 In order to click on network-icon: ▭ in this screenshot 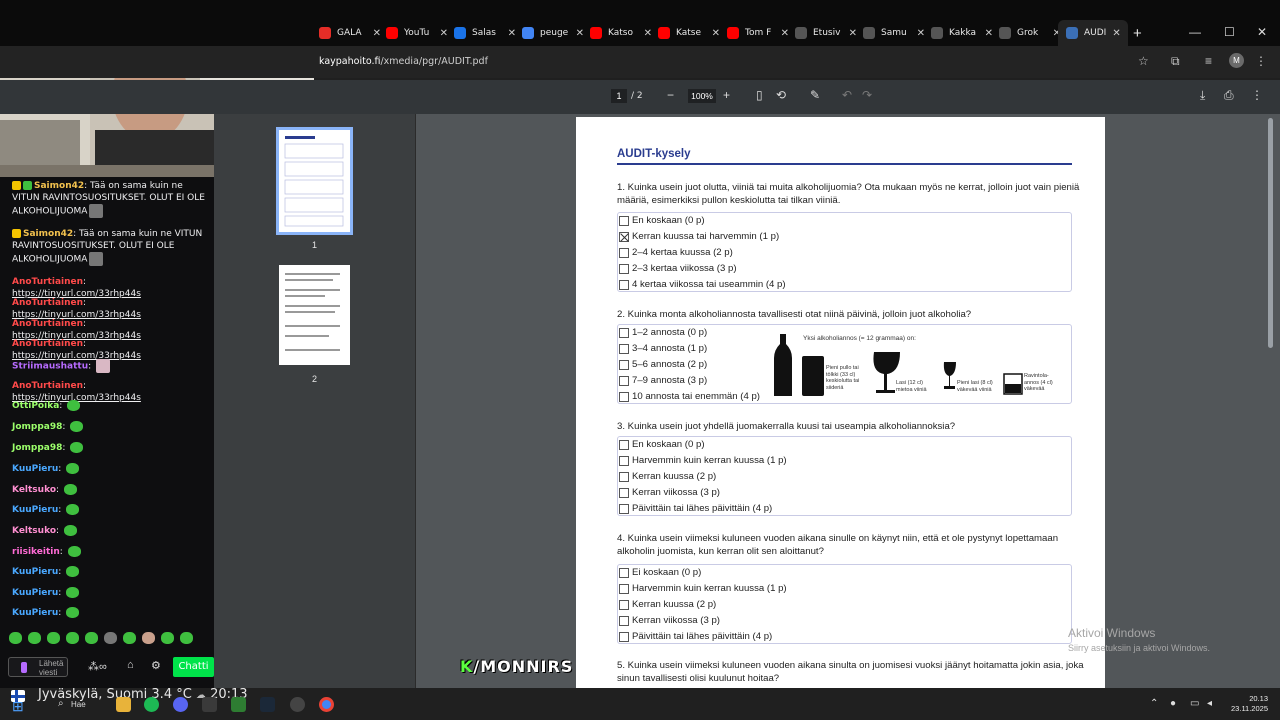, I will do `click(1194, 703)`.